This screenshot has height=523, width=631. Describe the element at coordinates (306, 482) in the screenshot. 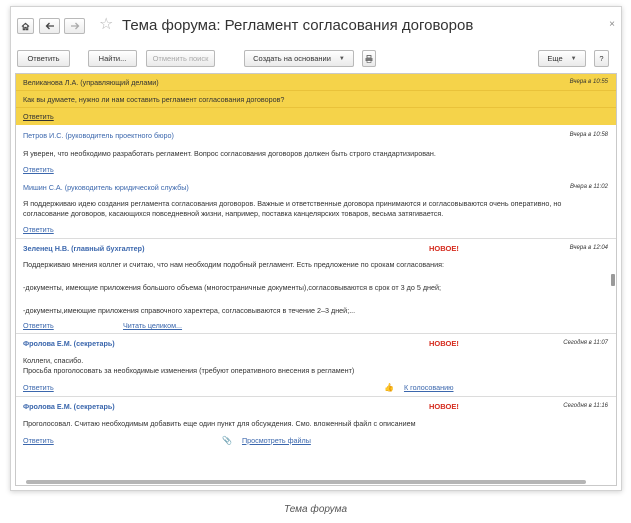

I see `horizontal-scrollbar` at that location.